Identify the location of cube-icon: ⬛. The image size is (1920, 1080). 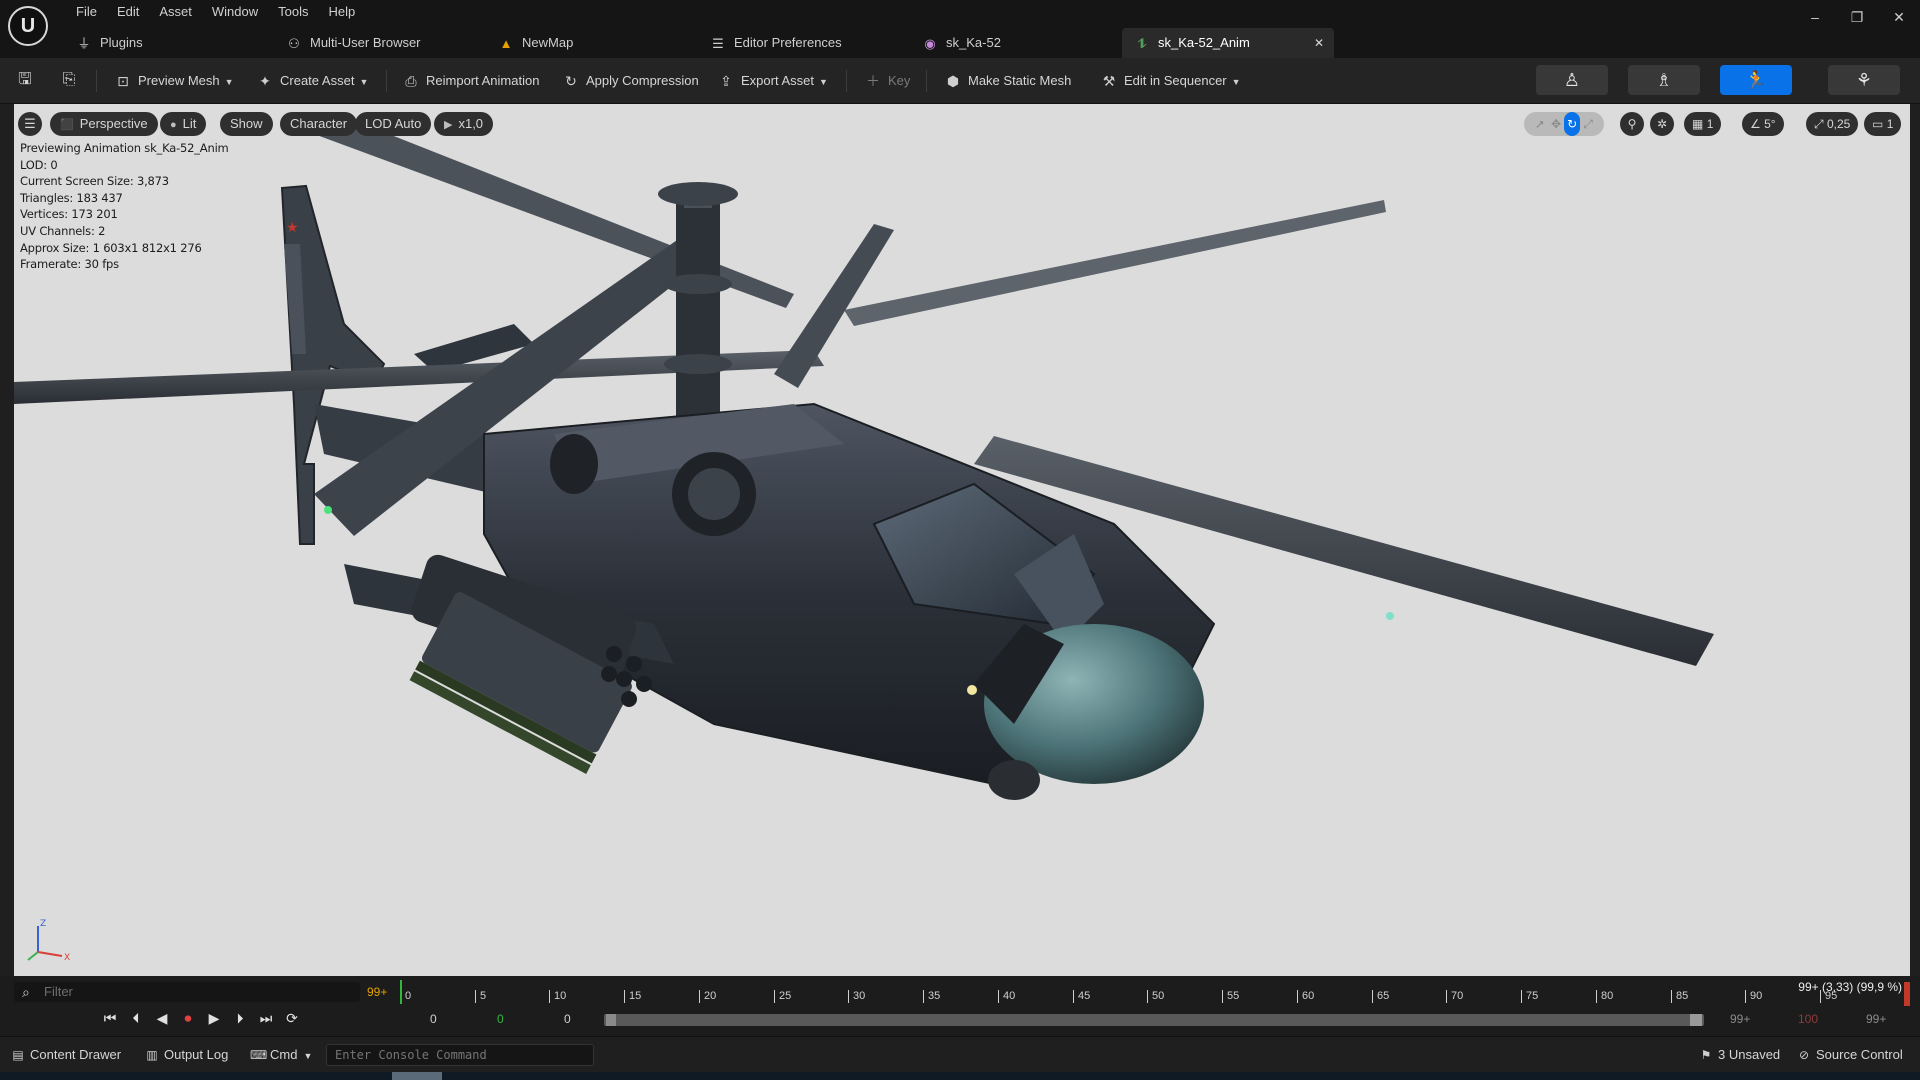
(67, 125).